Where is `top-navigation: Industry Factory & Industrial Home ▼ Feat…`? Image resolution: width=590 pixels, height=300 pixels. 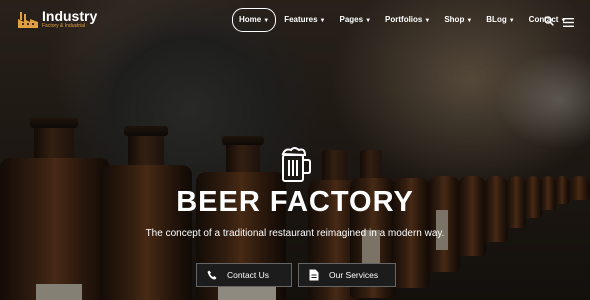 top-navigation: Industry Factory & Industrial Home ▼ Feat… is located at coordinates (295, 20).